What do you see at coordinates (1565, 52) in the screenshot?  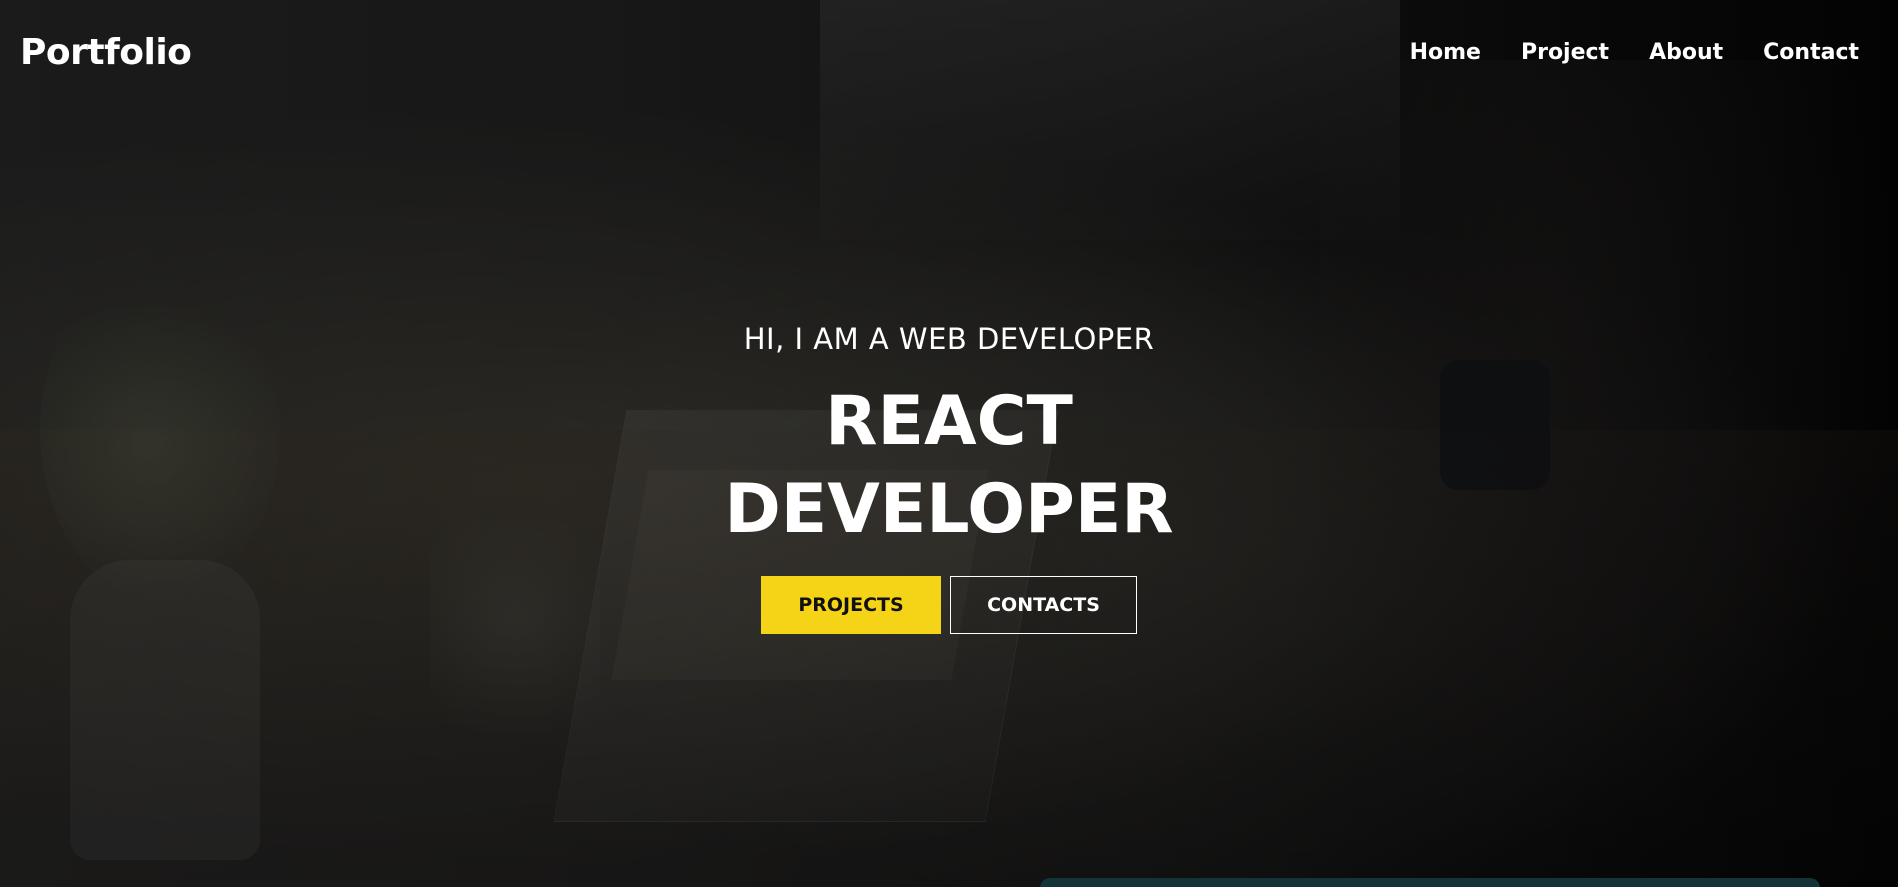 I see `nav-link-project: Project` at bounding box center [1565, 52].